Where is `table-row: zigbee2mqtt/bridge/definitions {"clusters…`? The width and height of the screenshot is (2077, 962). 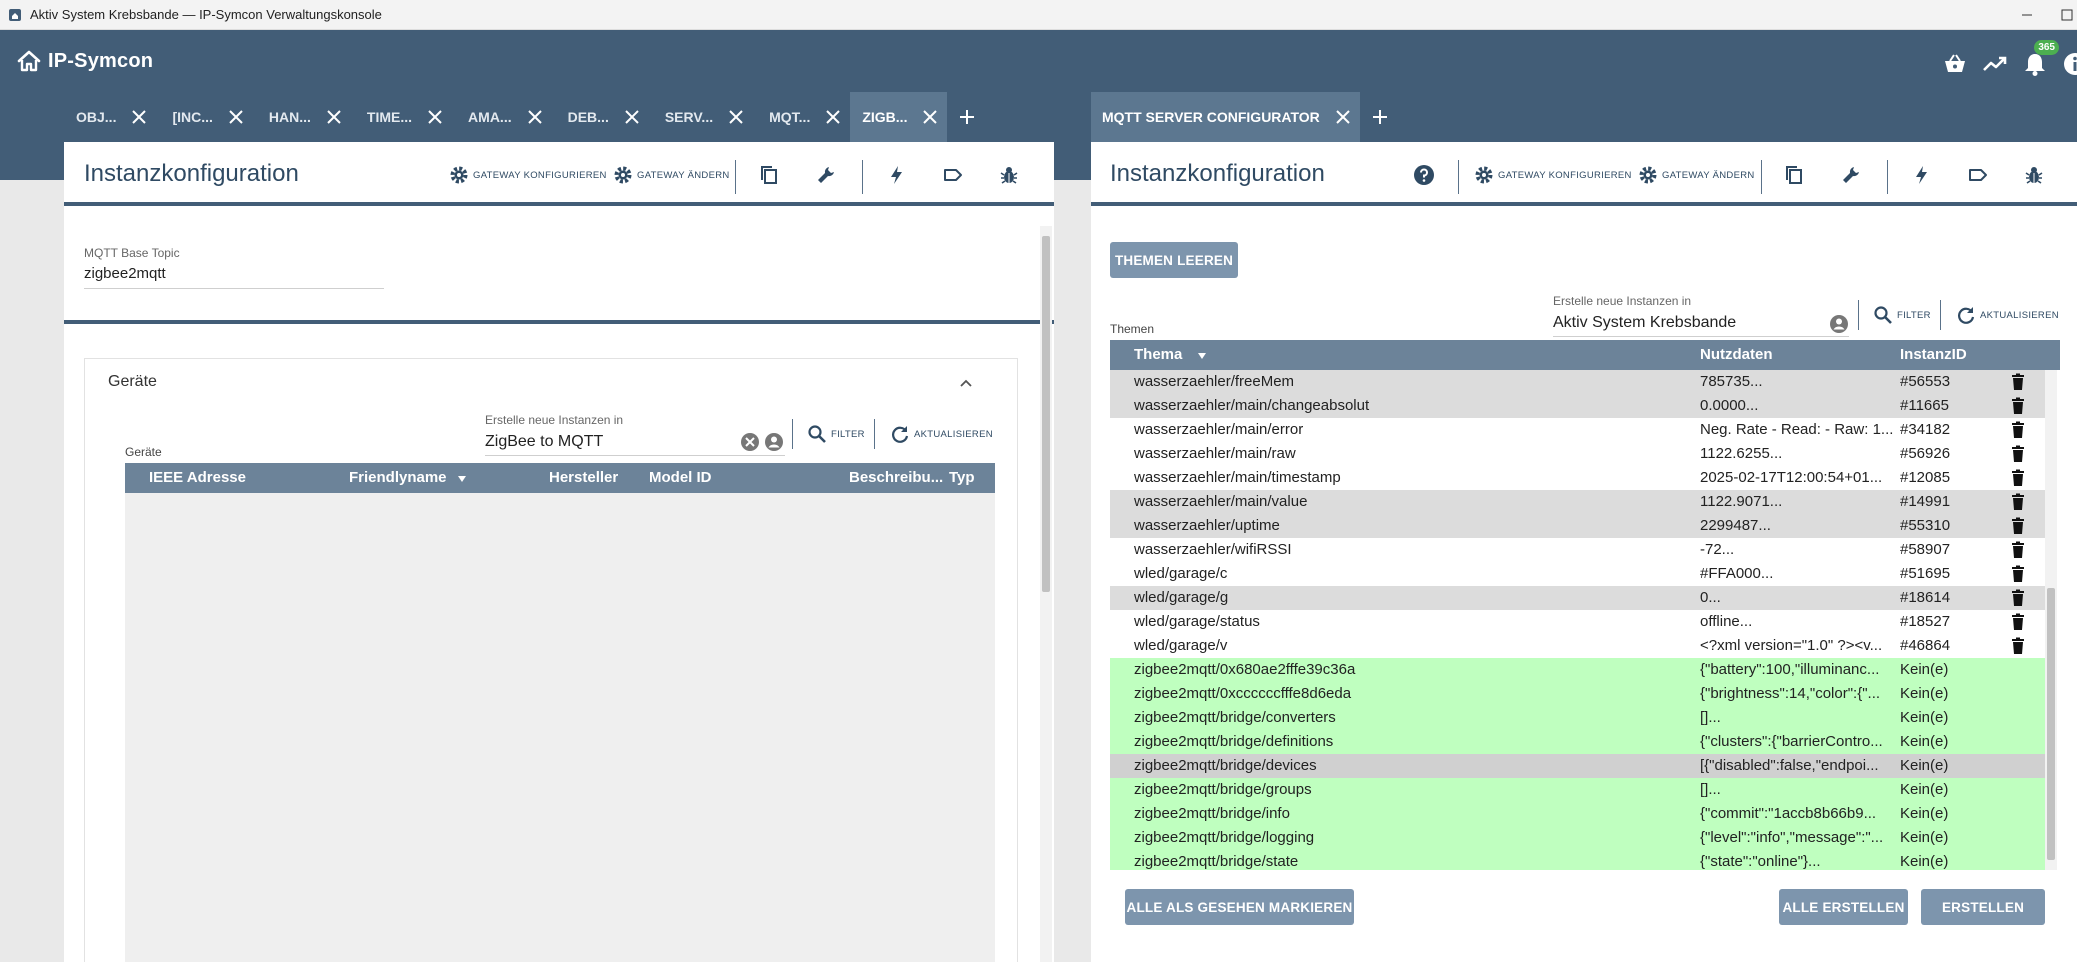 table-row: zigbee2mqtt/bridge/definitions {"clusters… is located at coordinates (1577, 742).